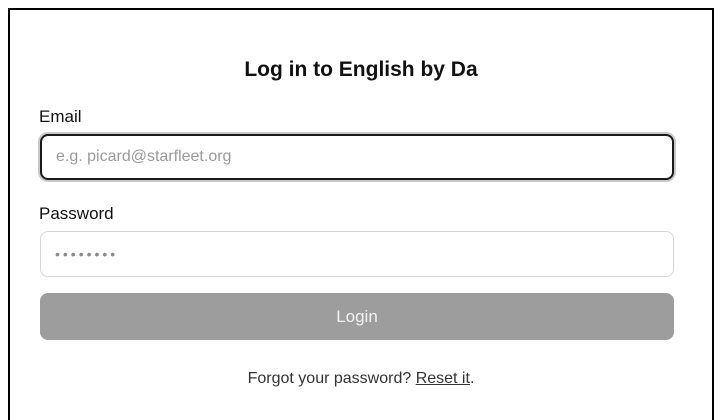  I want to click on forgot-password-line: Forgot your password? Reset it., so click(361, 379).